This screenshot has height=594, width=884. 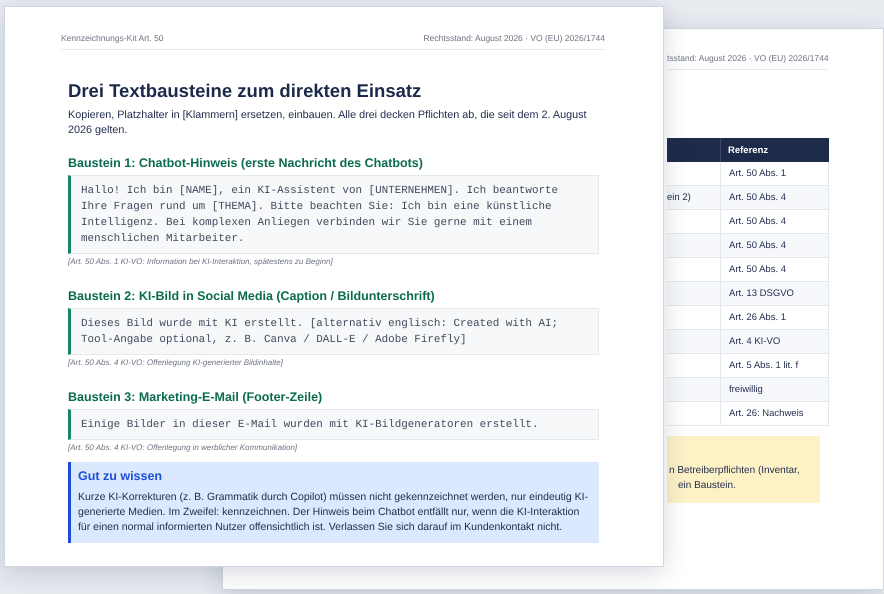 What do you see at coordinates (735, 471) in the screenshot?
I see `note-text: n Betreiberpflichten (Inventar,` at bounding box center [735, 471].